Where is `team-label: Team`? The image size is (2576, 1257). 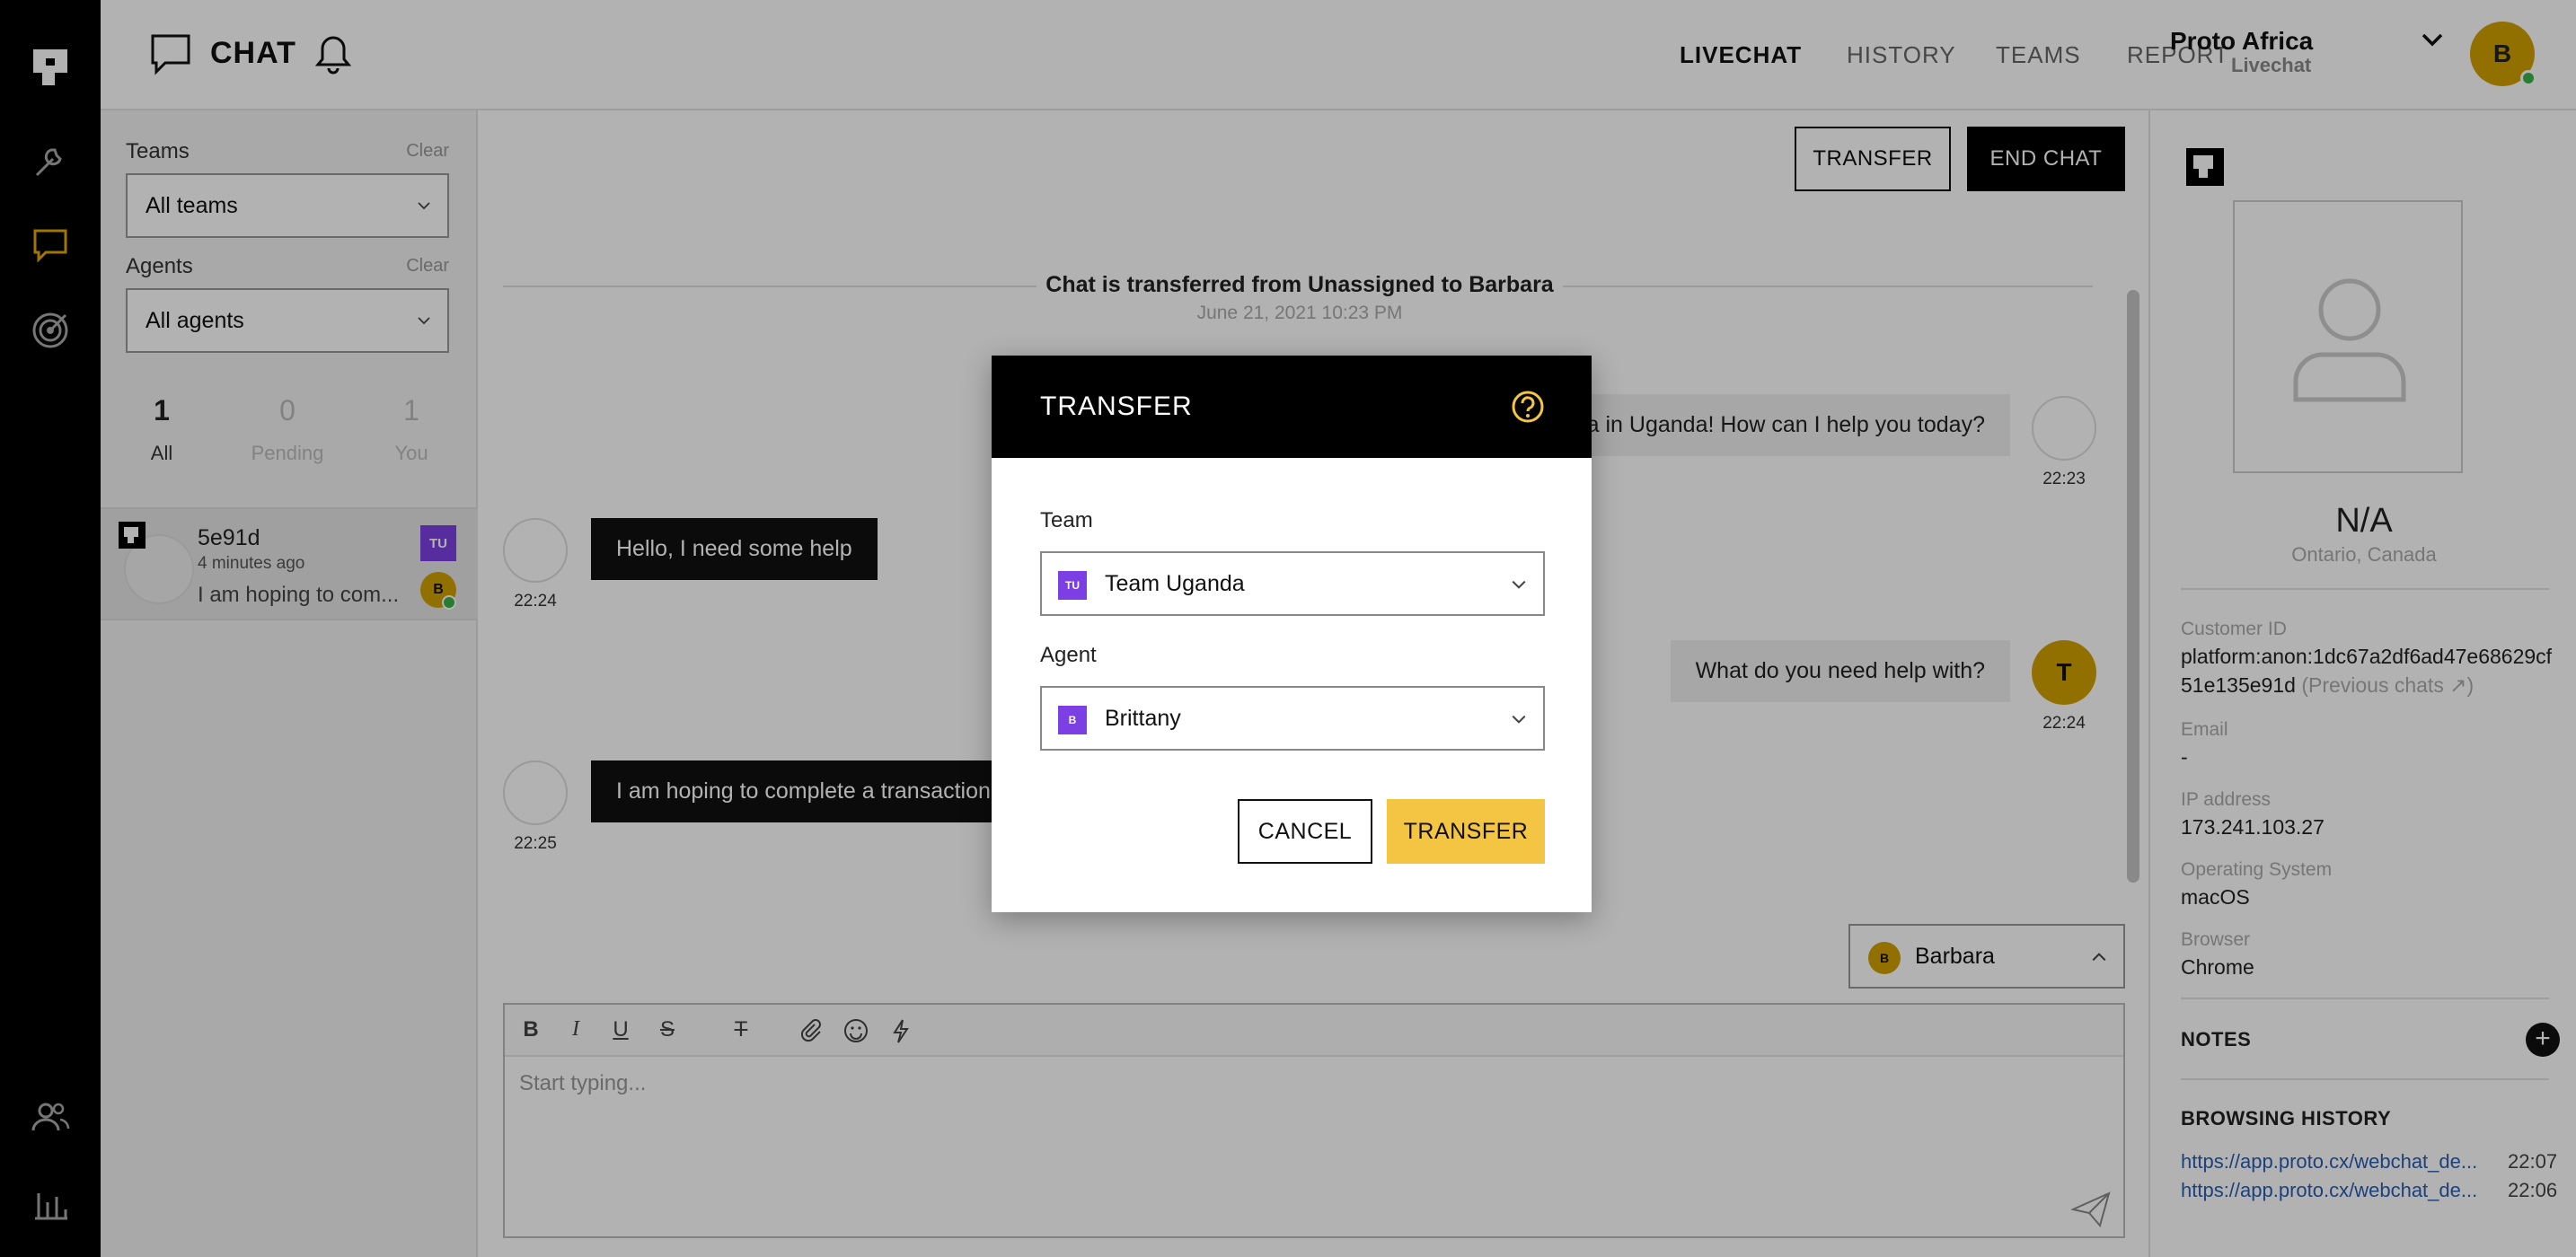 team-label: Team is located at coordinates (1066, 520).